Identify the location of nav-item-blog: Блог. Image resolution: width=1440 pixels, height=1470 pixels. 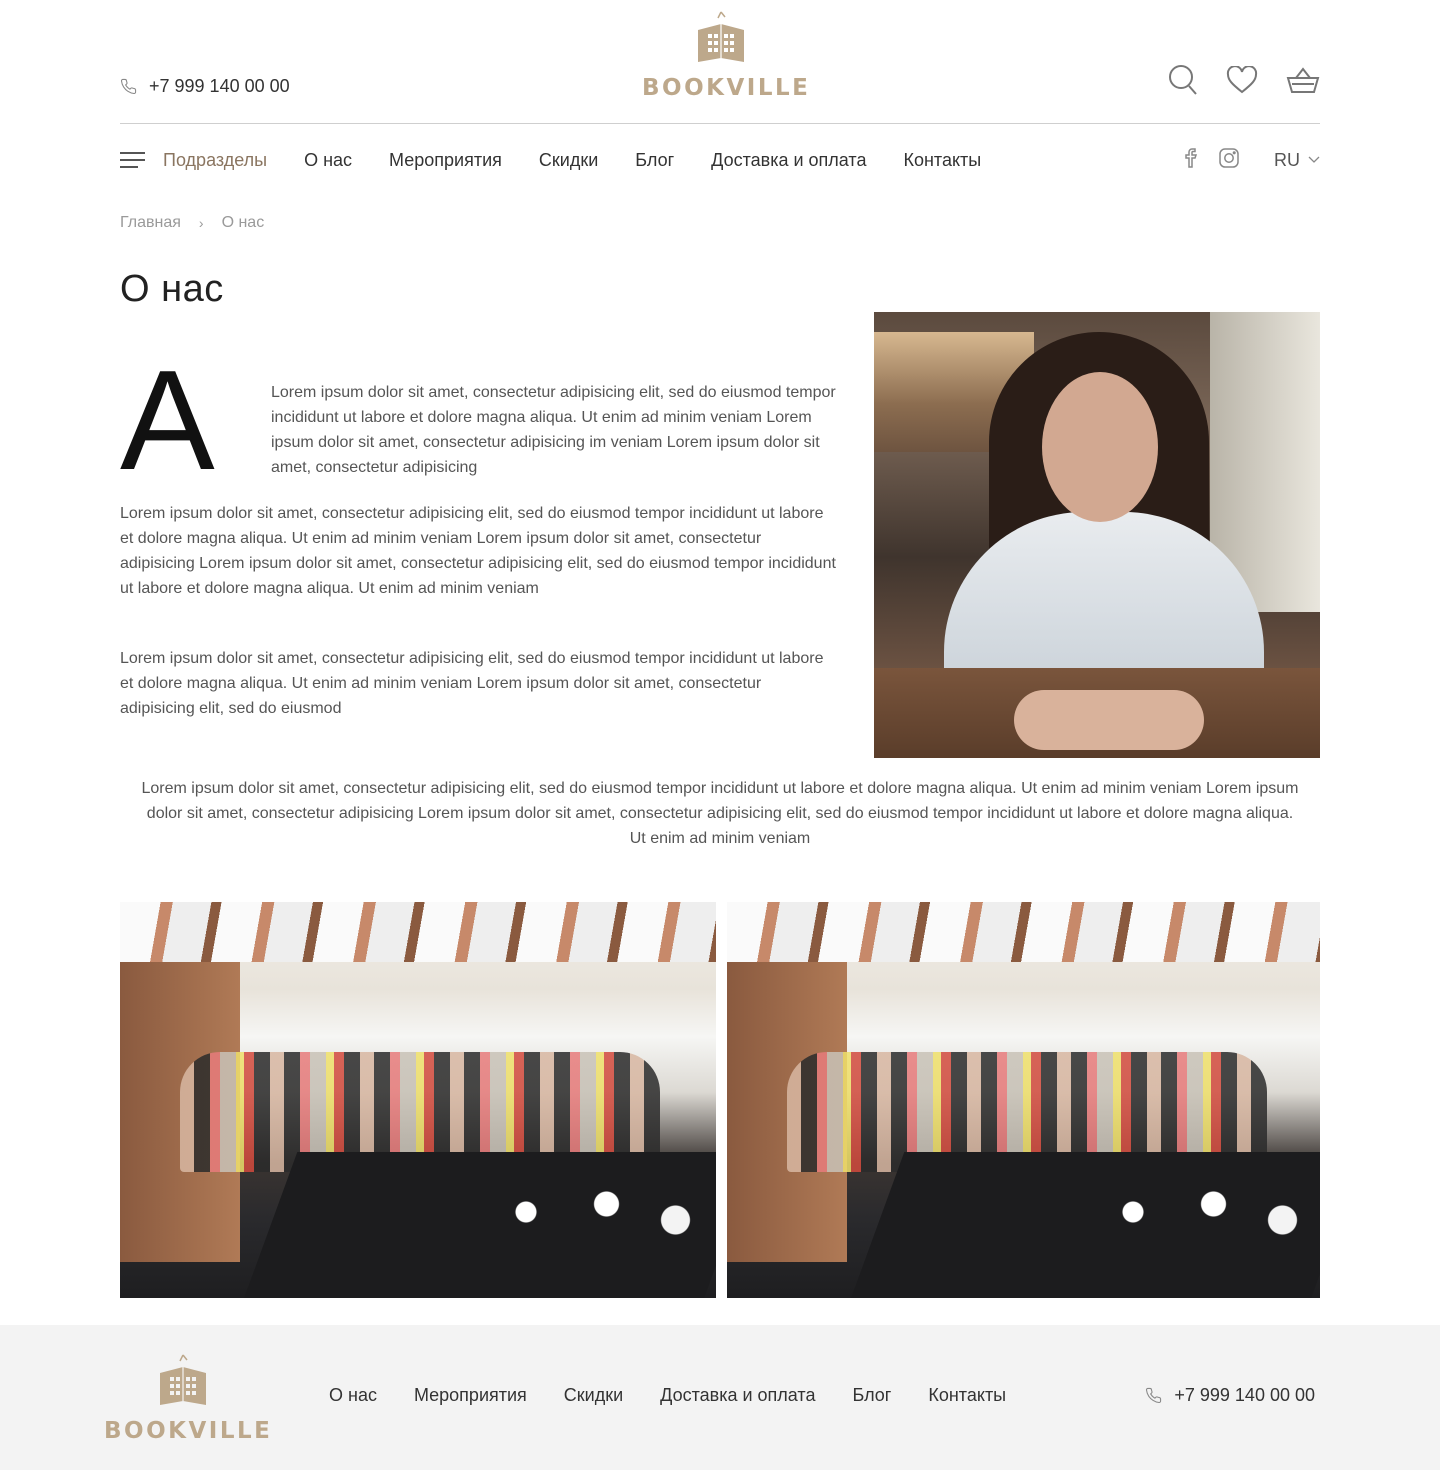
(654, 160).